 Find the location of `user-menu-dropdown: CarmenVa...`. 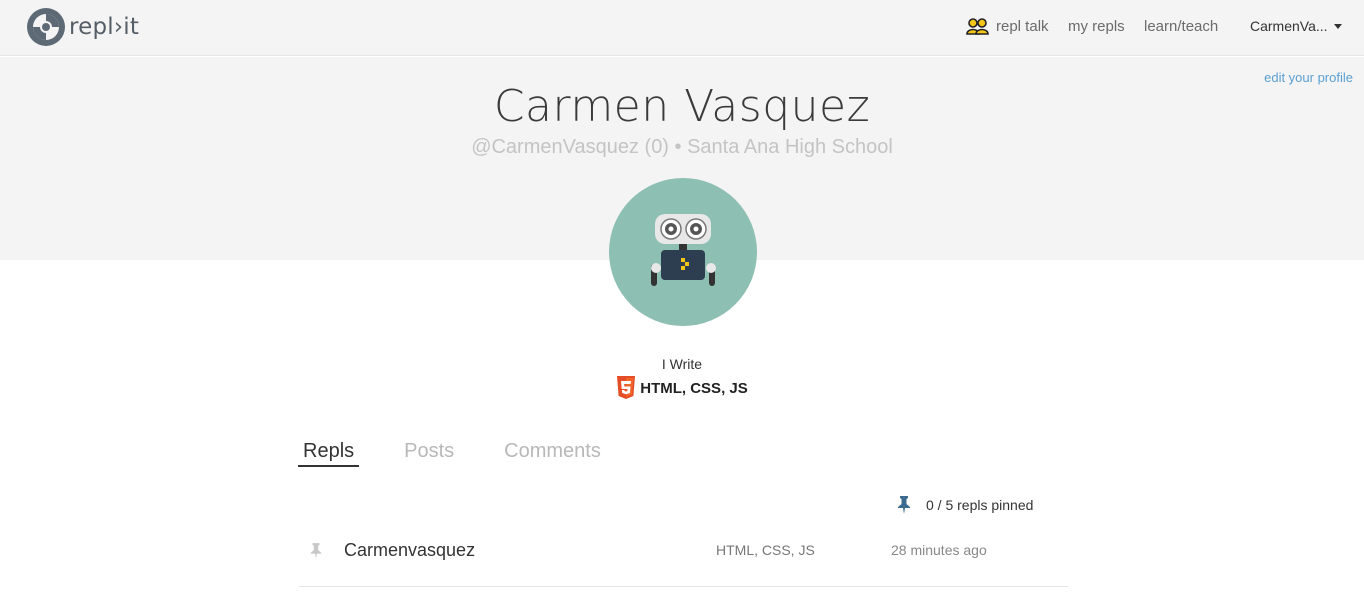

user-menu-dropdown: CarmenVa... is located at coordinates (1296, 26).